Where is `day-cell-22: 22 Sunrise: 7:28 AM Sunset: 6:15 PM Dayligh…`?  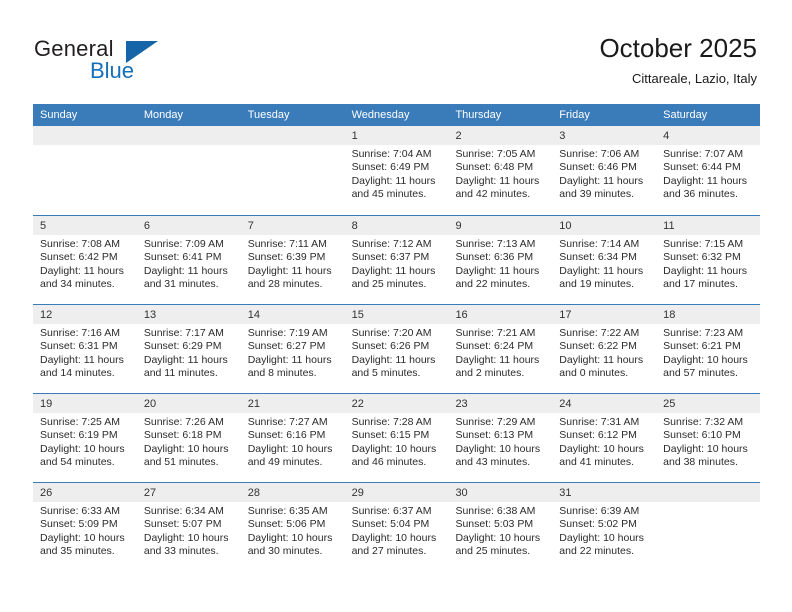
day-cell-22: 22 Sunrise: 7:28 AM Sunset: 6:15 PM Dayligh… is located at coordinates (396, 438).